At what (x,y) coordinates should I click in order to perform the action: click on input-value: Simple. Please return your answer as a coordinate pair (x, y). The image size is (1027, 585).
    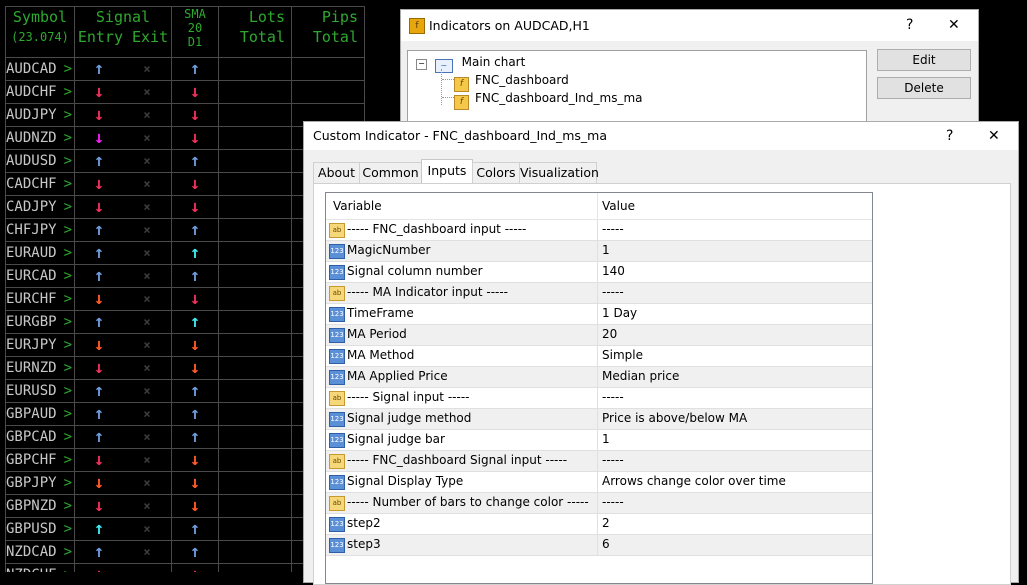
    Looking at the image, I should click on (620, 356).